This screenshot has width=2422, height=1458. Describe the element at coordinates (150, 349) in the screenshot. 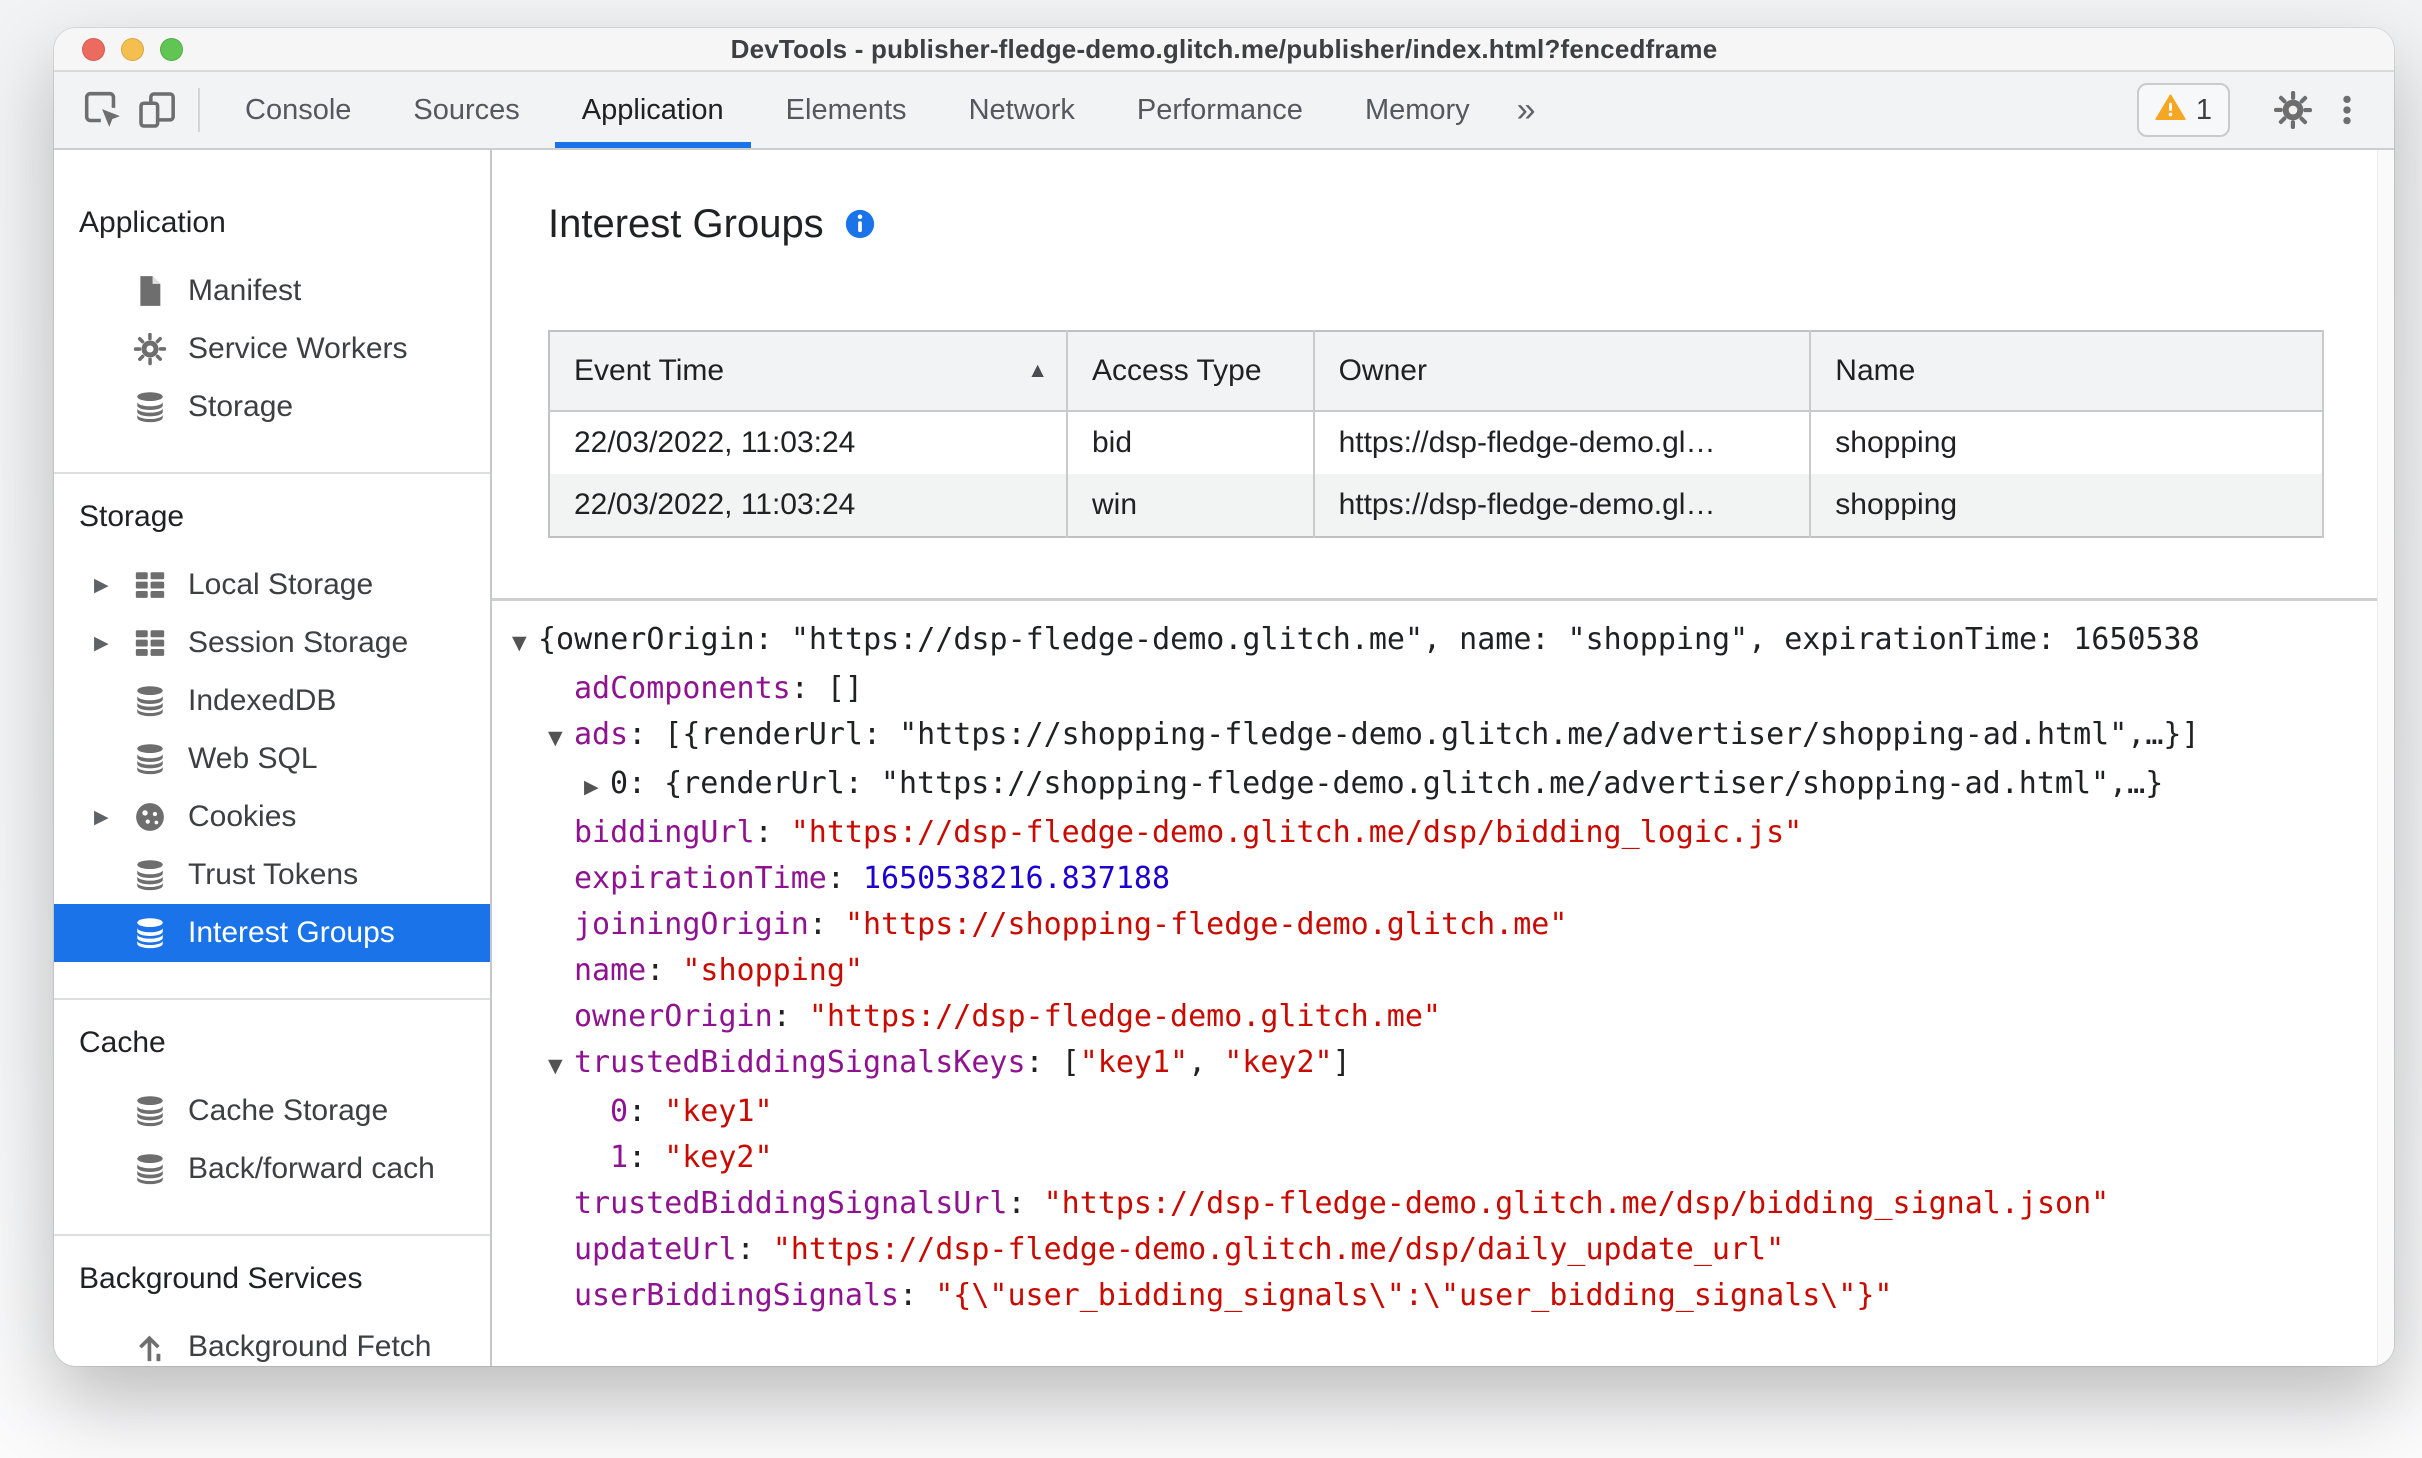

I see `gear-icon` at that location.